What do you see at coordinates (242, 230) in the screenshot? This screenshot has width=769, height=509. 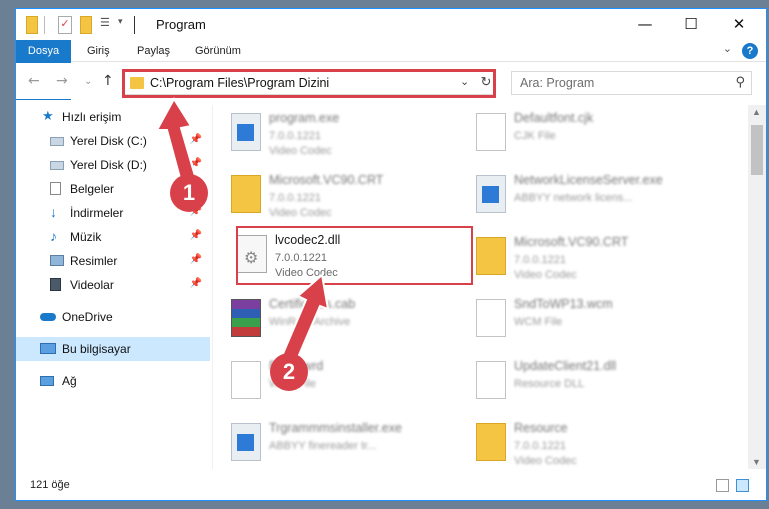 I see `annotation-arrows` at bounding box center [242, 230].